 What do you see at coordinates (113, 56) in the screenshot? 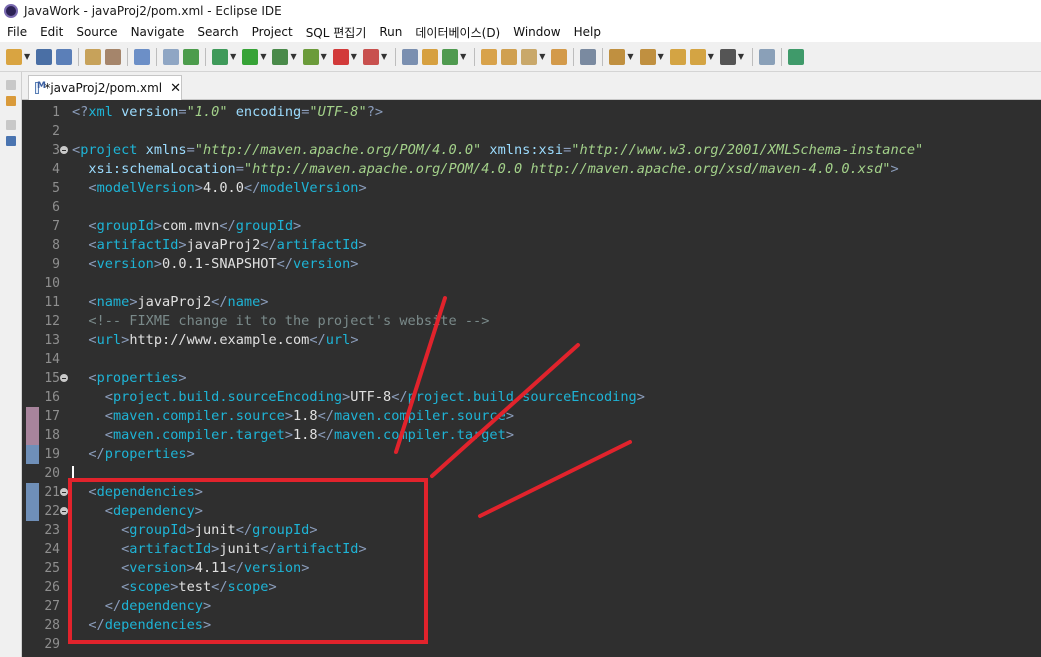
I see `properties-icon` at bounding box center [113, 56].